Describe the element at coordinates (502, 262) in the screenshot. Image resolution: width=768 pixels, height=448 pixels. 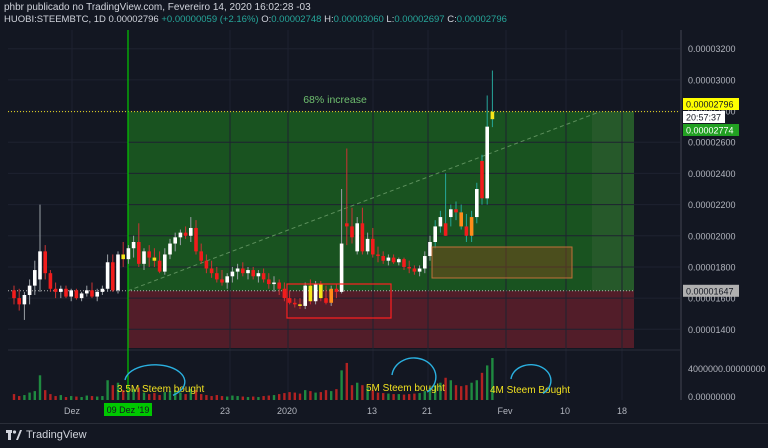
I see `accumulation-box` at that location.